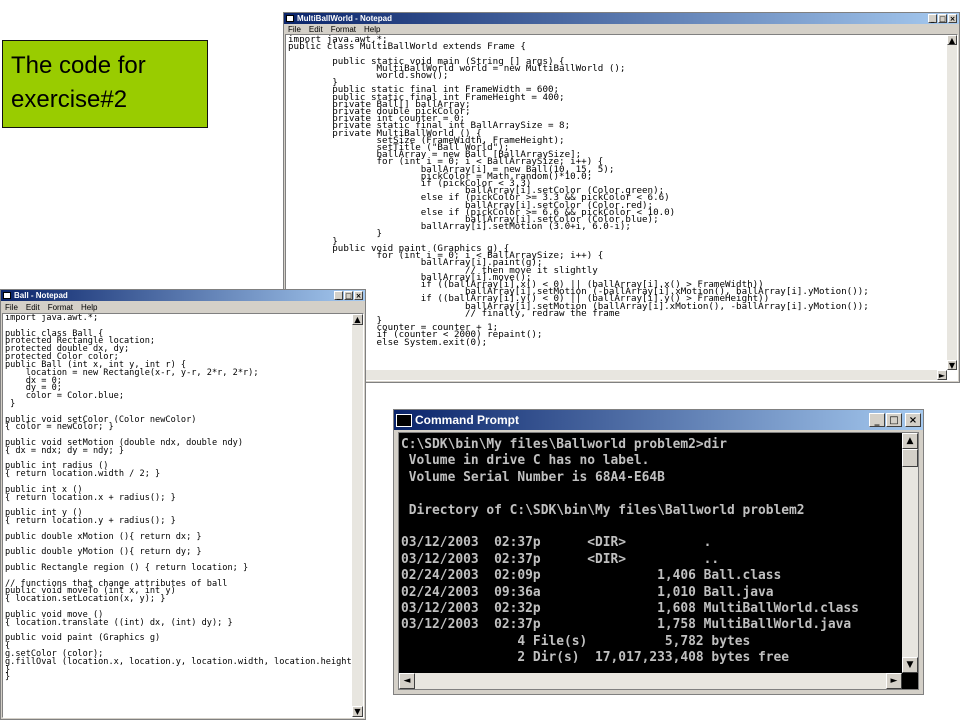 Image resolution: width=960 pixels, height=720 pixels. Describe the element at coordinates (78, 65) in the screenshot. I see `slide-label-line-1: The code for` at that location.